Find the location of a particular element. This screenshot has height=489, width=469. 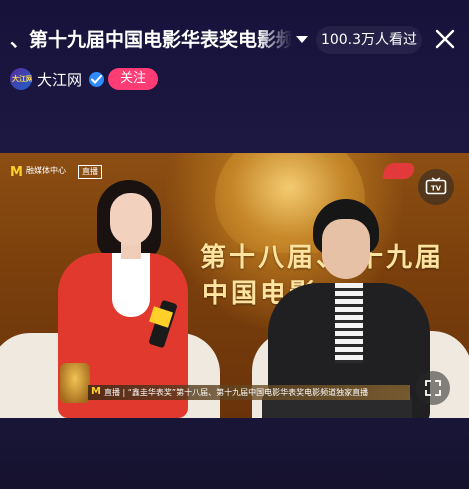

guest-shirt is located at coordinates (349, 323).